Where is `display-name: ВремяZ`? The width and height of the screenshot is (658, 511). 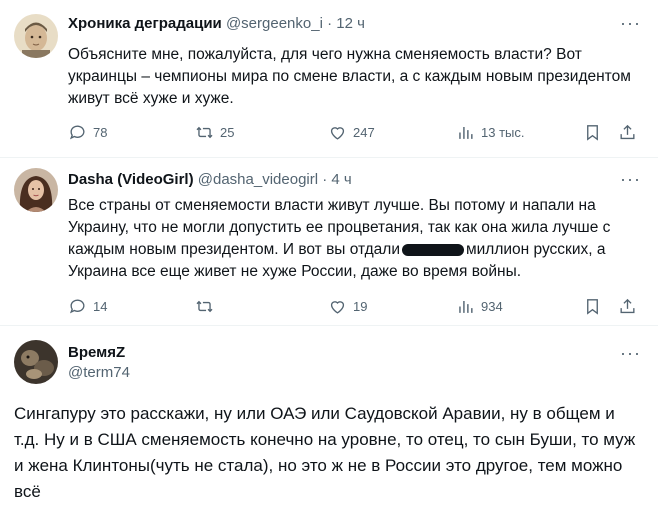 display-name: ВремяZ is located at coordinates (96, 352).